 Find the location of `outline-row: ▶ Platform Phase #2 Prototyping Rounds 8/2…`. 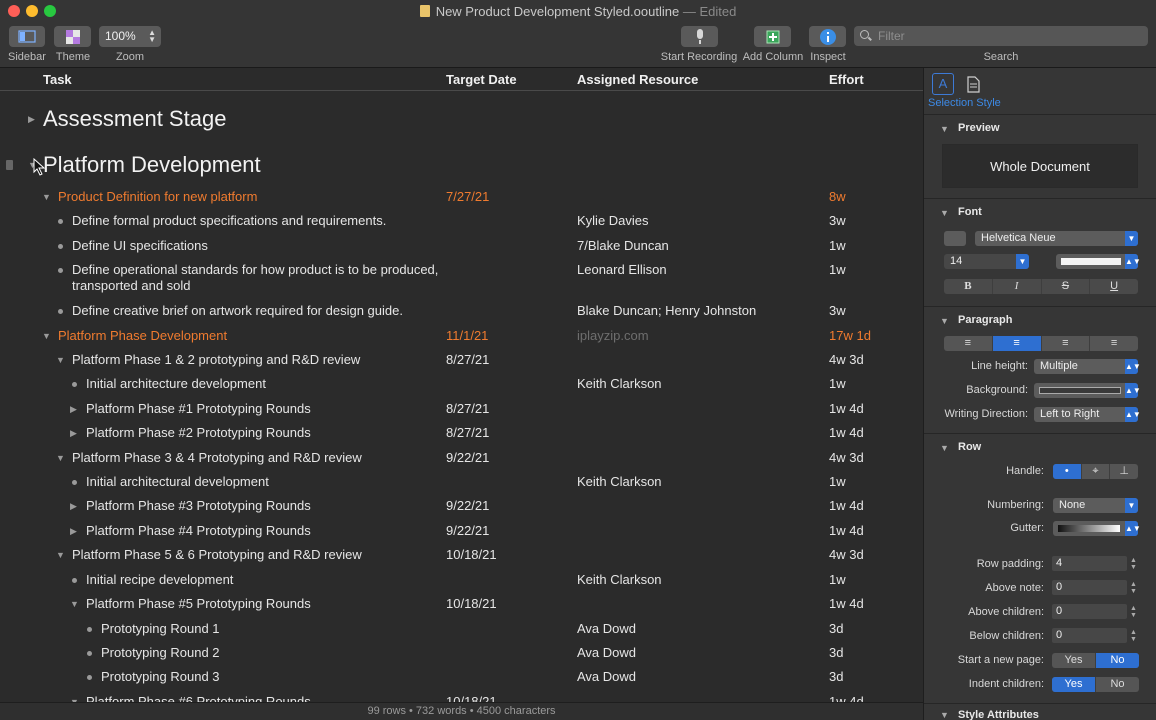

outline-row: ▶ Platform Phase #2 Prototyping Rounds 8/2… is located at coordinates (461, 436).